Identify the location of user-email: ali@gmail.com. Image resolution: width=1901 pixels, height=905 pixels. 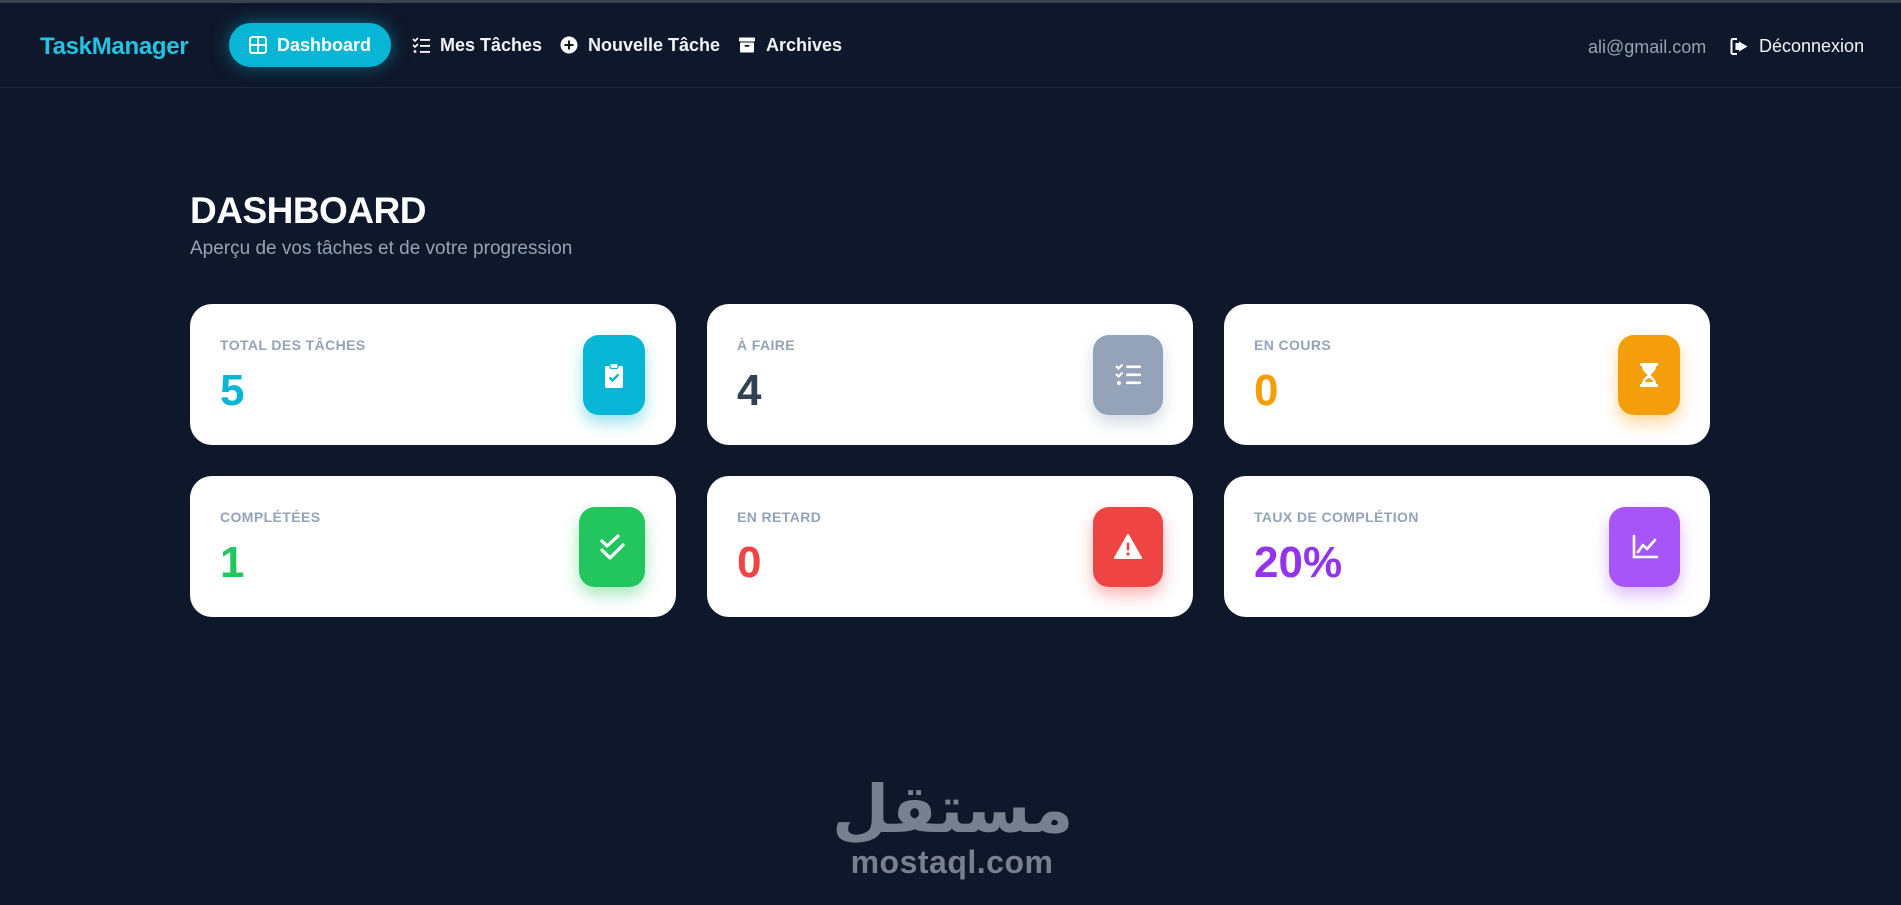
(1647, 47).